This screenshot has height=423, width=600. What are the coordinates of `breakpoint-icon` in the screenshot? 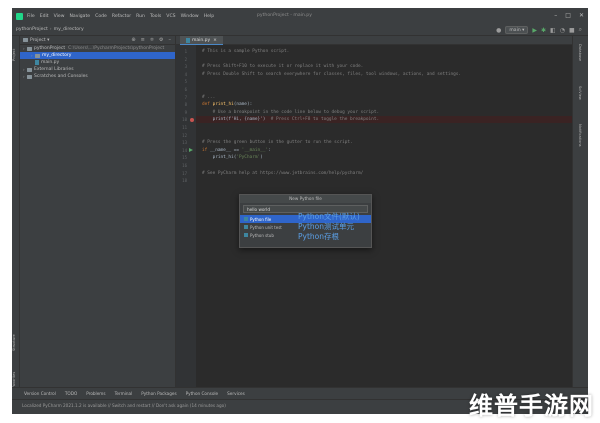 It's located at (192, 119).